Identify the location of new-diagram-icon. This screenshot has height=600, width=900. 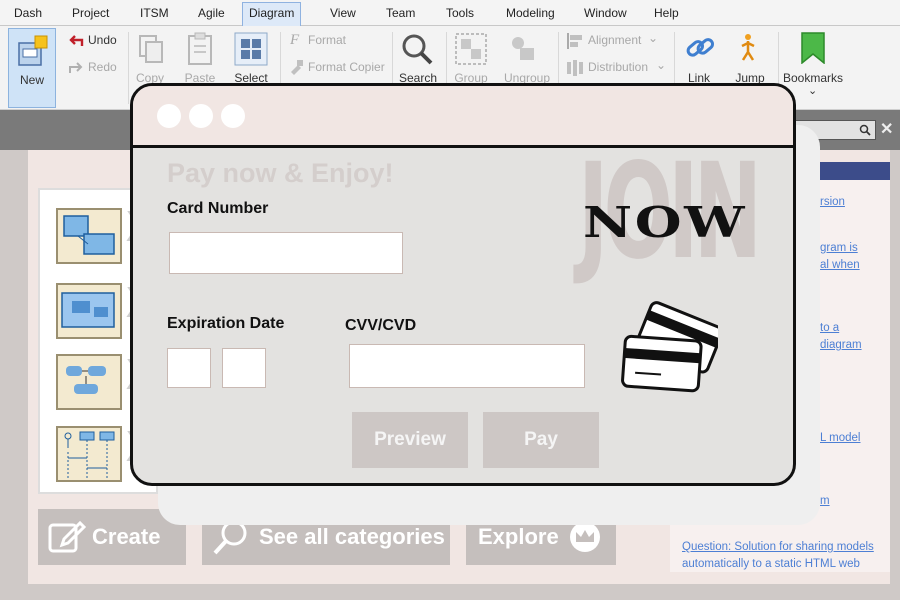
(33, 50).